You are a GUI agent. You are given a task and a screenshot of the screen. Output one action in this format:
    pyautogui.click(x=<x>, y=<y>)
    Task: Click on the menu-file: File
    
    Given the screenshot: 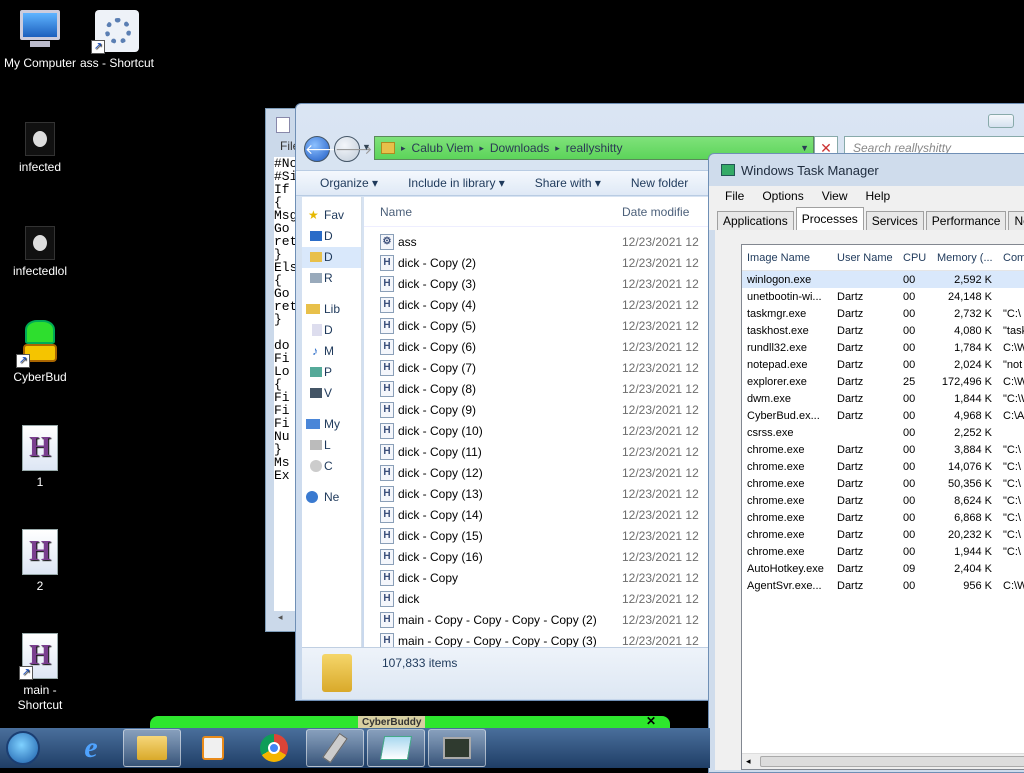 What is the action you would take?
    pyautogui.click(x=734, y=196)
    